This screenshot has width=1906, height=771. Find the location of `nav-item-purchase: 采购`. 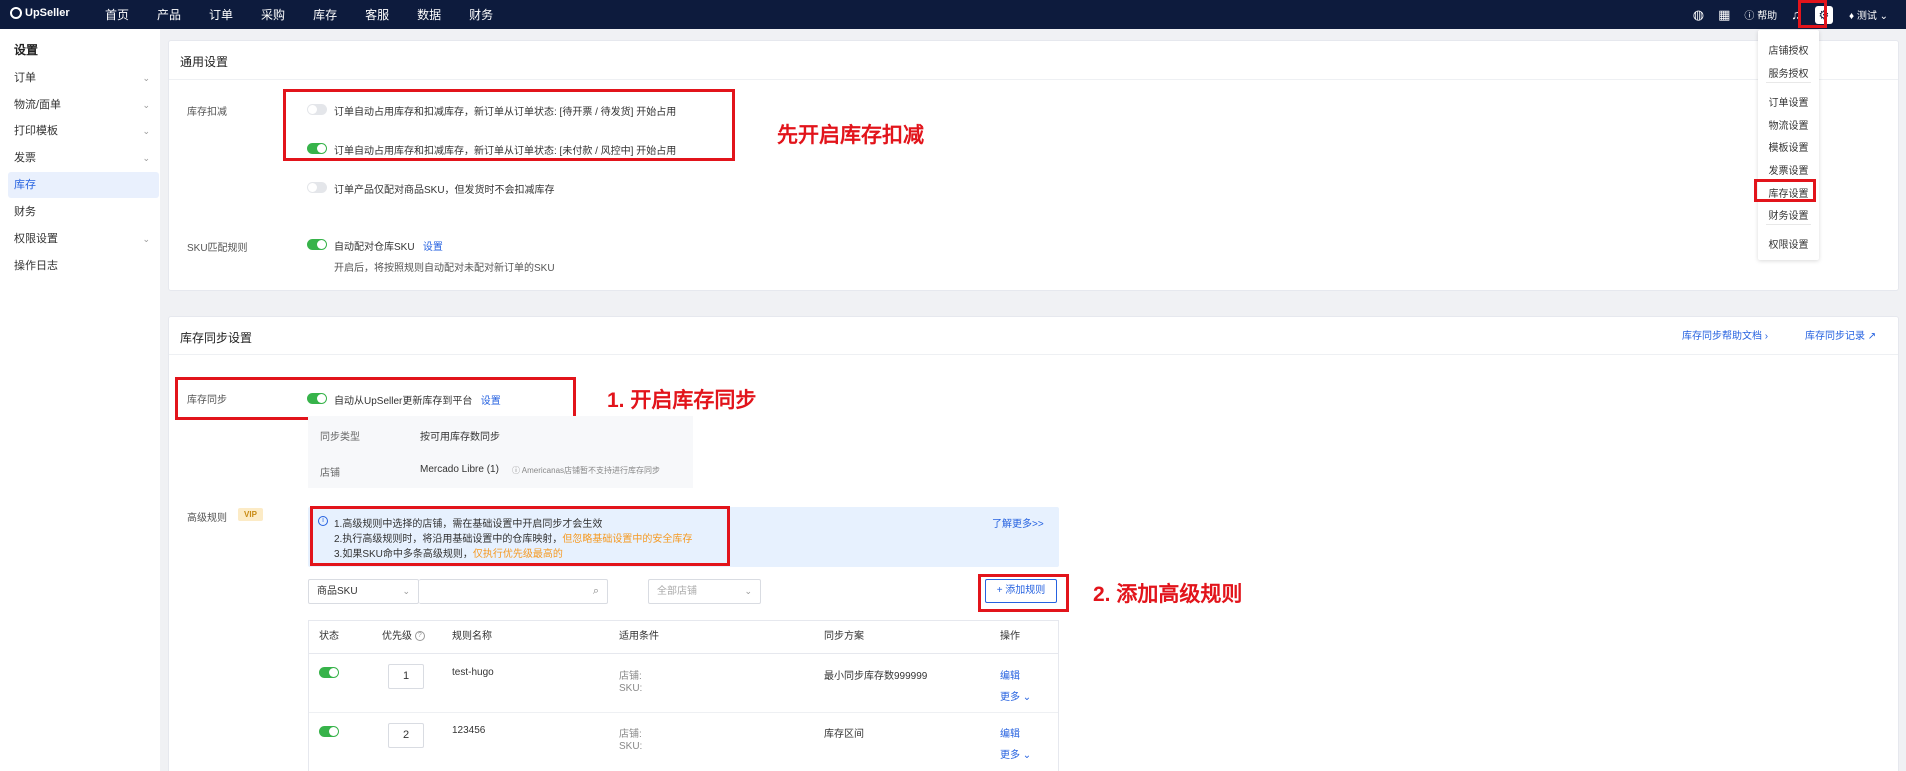

nav-item-purchase: 采购 is located at coordinates (273, 14).